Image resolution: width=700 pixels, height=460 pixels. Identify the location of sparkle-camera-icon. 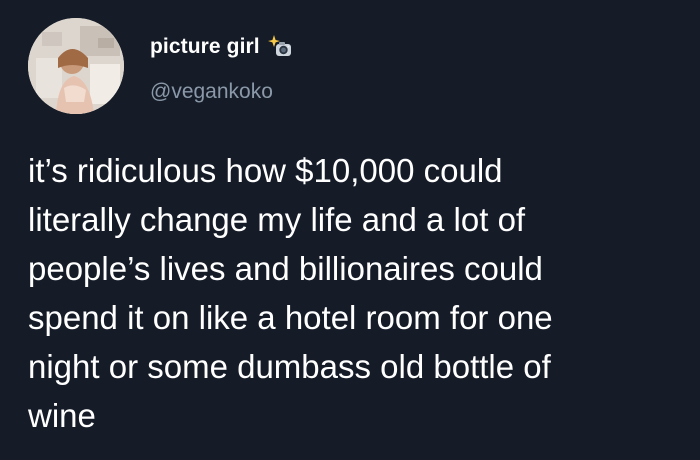
(280, 47).